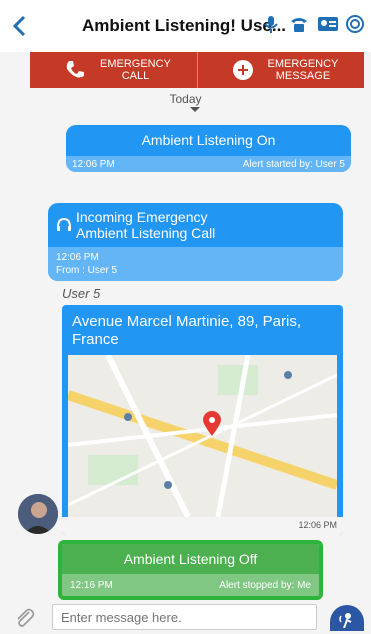 The image size is (371, 634). What do you see at coordinates (265, 585) in the screenshot?
I see `message-meta: Alert stopped by: Me` at bounding box center [265, 585].